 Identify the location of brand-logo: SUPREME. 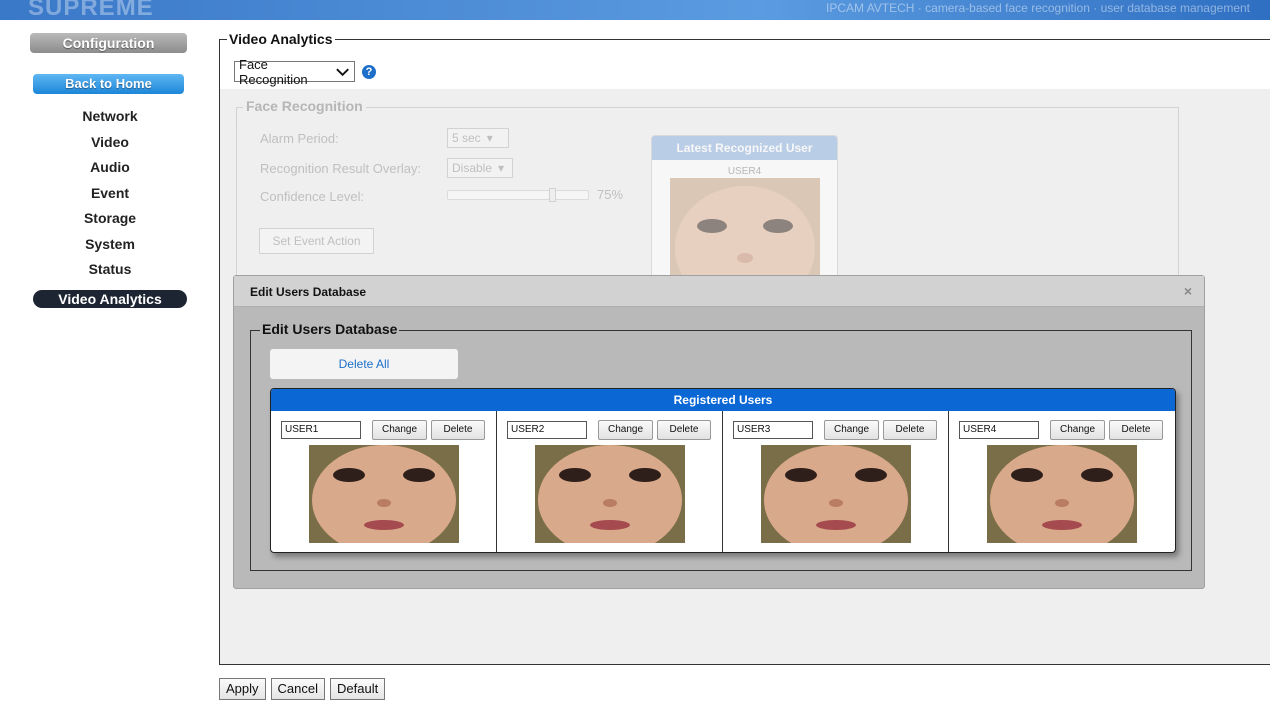
(91, 10).